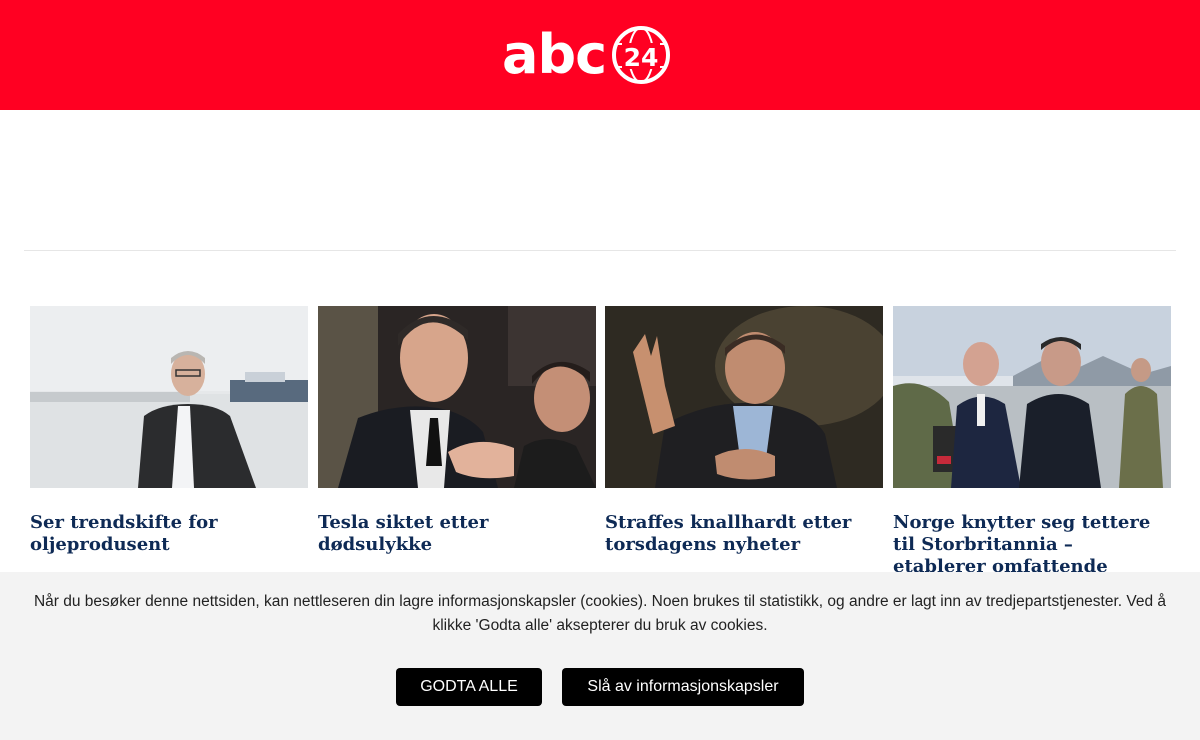 This screenshot has height=740, width=1200. What do you see at coordinates (683, 687) in the screenshot?
I see `disable-cookies-button: Slå av informasjonskapsler` at bounding box center [683, 687].